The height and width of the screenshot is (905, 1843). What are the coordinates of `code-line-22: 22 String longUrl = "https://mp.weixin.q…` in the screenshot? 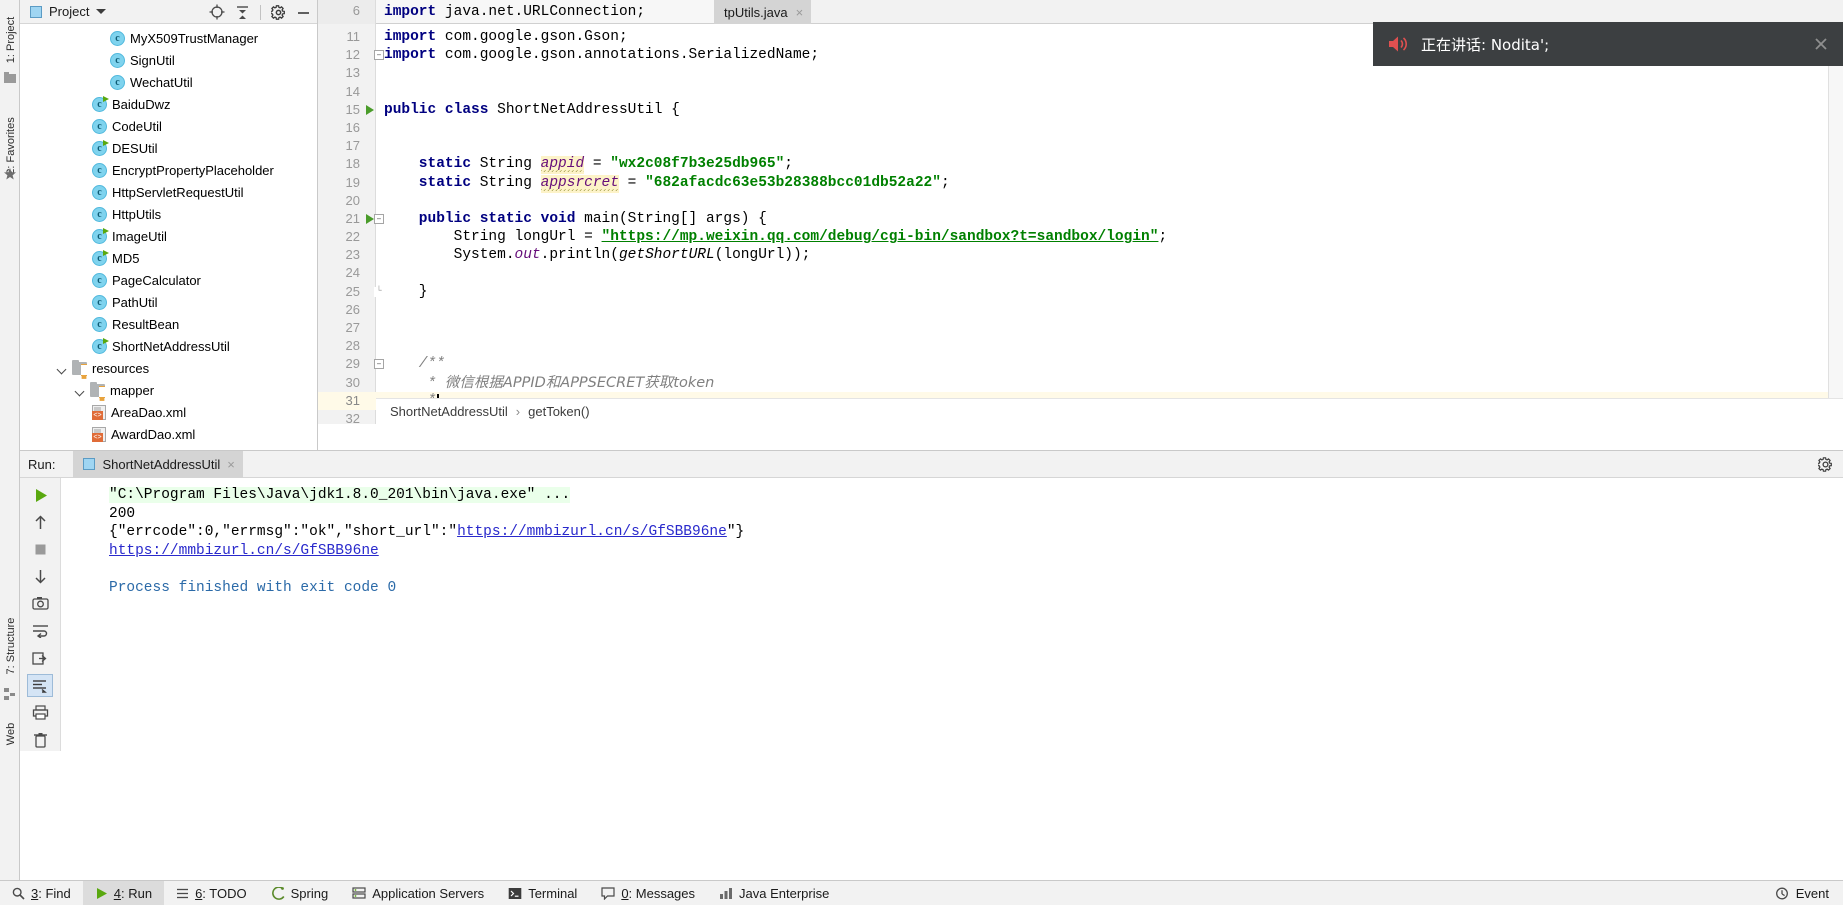 It's located at (1080, 237).